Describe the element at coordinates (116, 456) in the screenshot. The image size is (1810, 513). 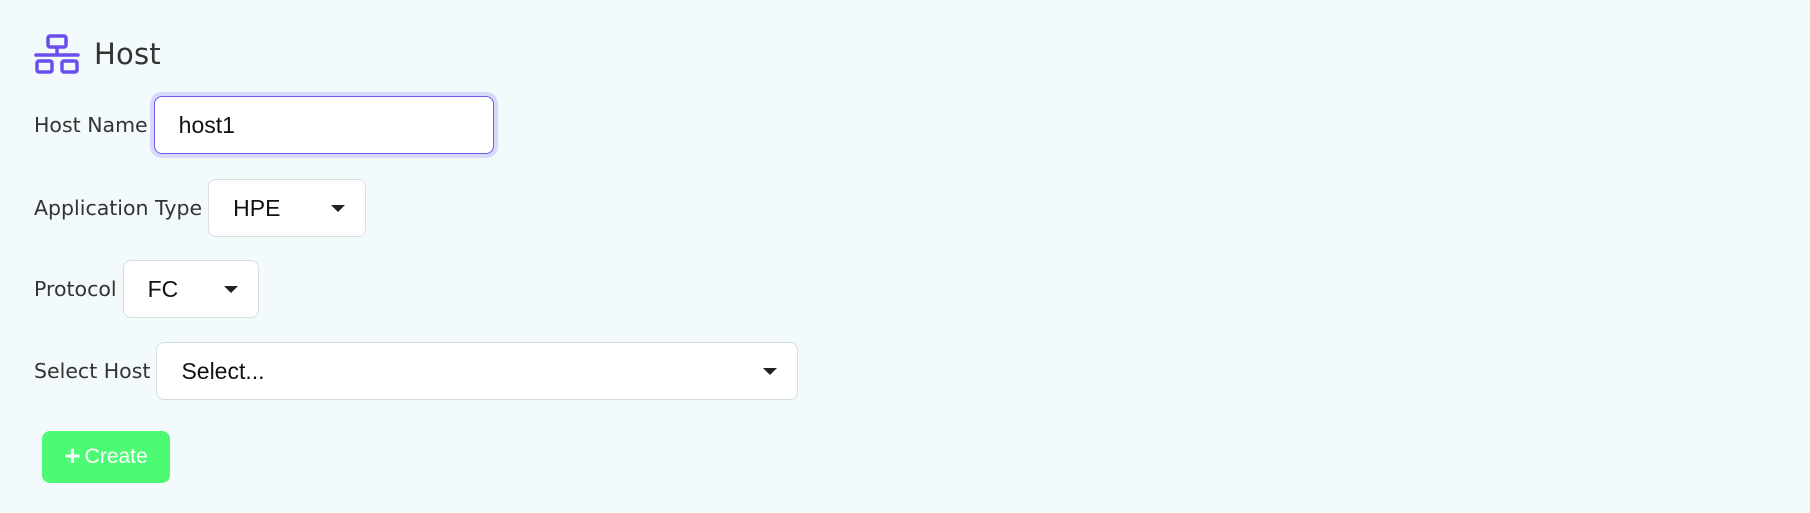
I see `create-button-label: Create` at that location.